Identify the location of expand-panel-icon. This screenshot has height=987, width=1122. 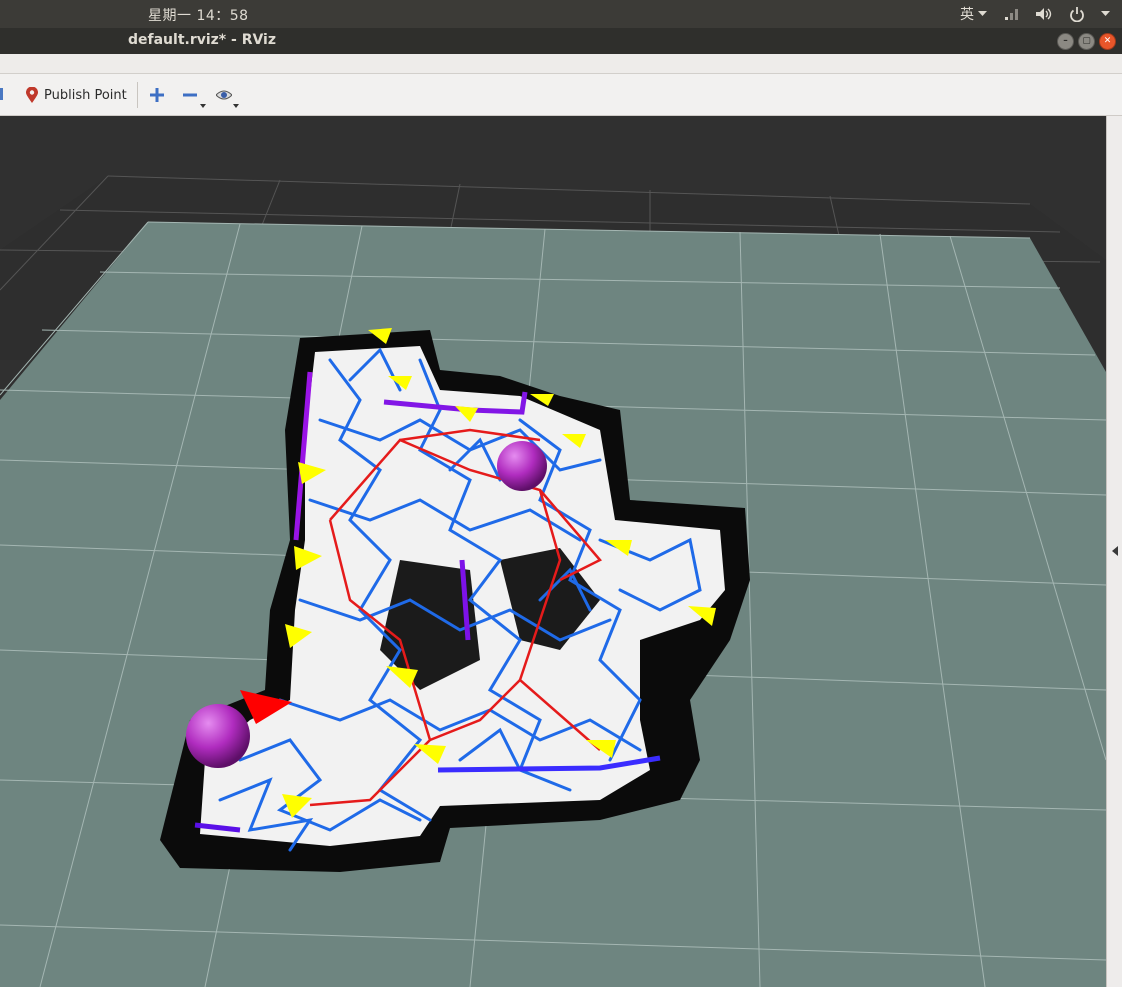
(1115, 551).